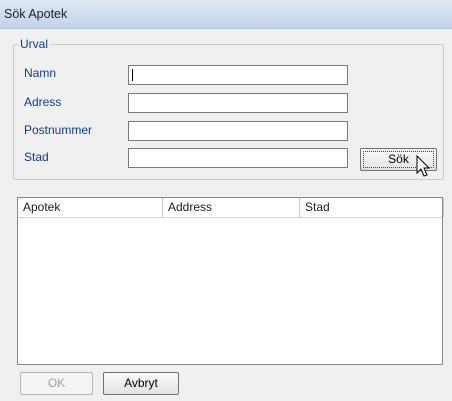 The height and width of the screenshot is (401, 452). I want to click on title-bar: Sök Apotek, so click(226, 14).